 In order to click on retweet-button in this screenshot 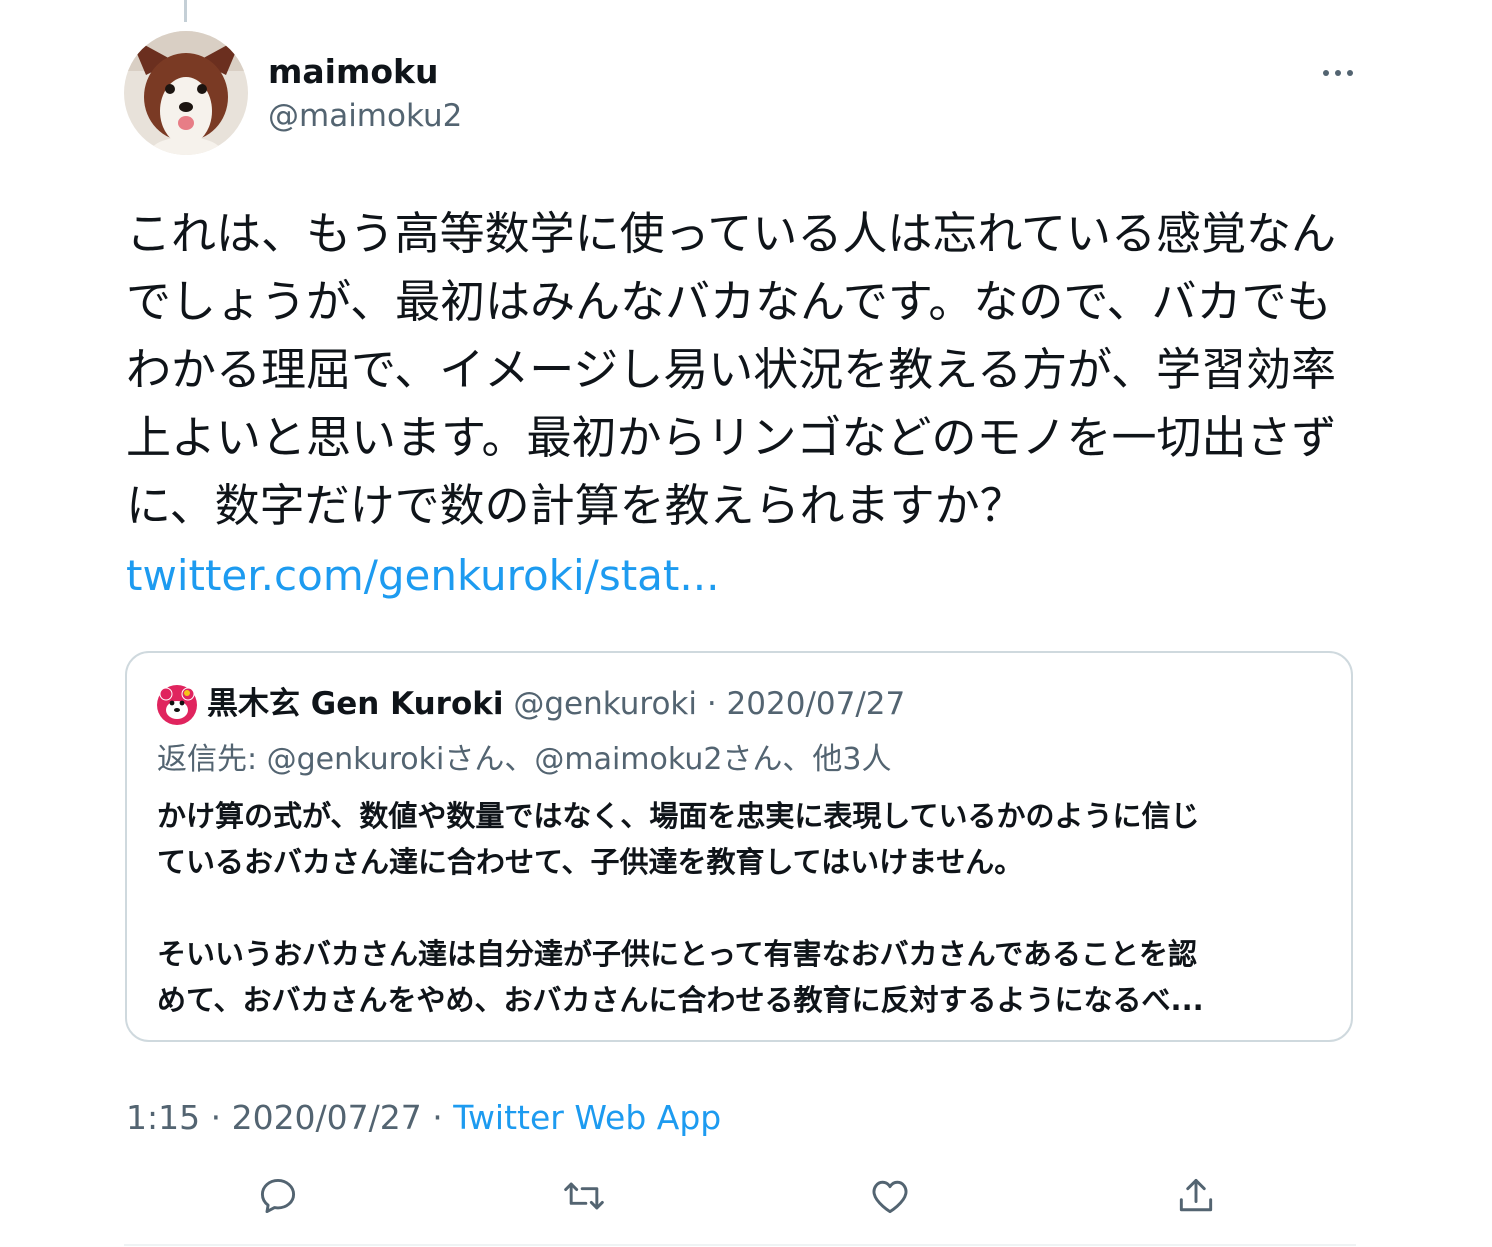, I will do `click(584, 1196)`.